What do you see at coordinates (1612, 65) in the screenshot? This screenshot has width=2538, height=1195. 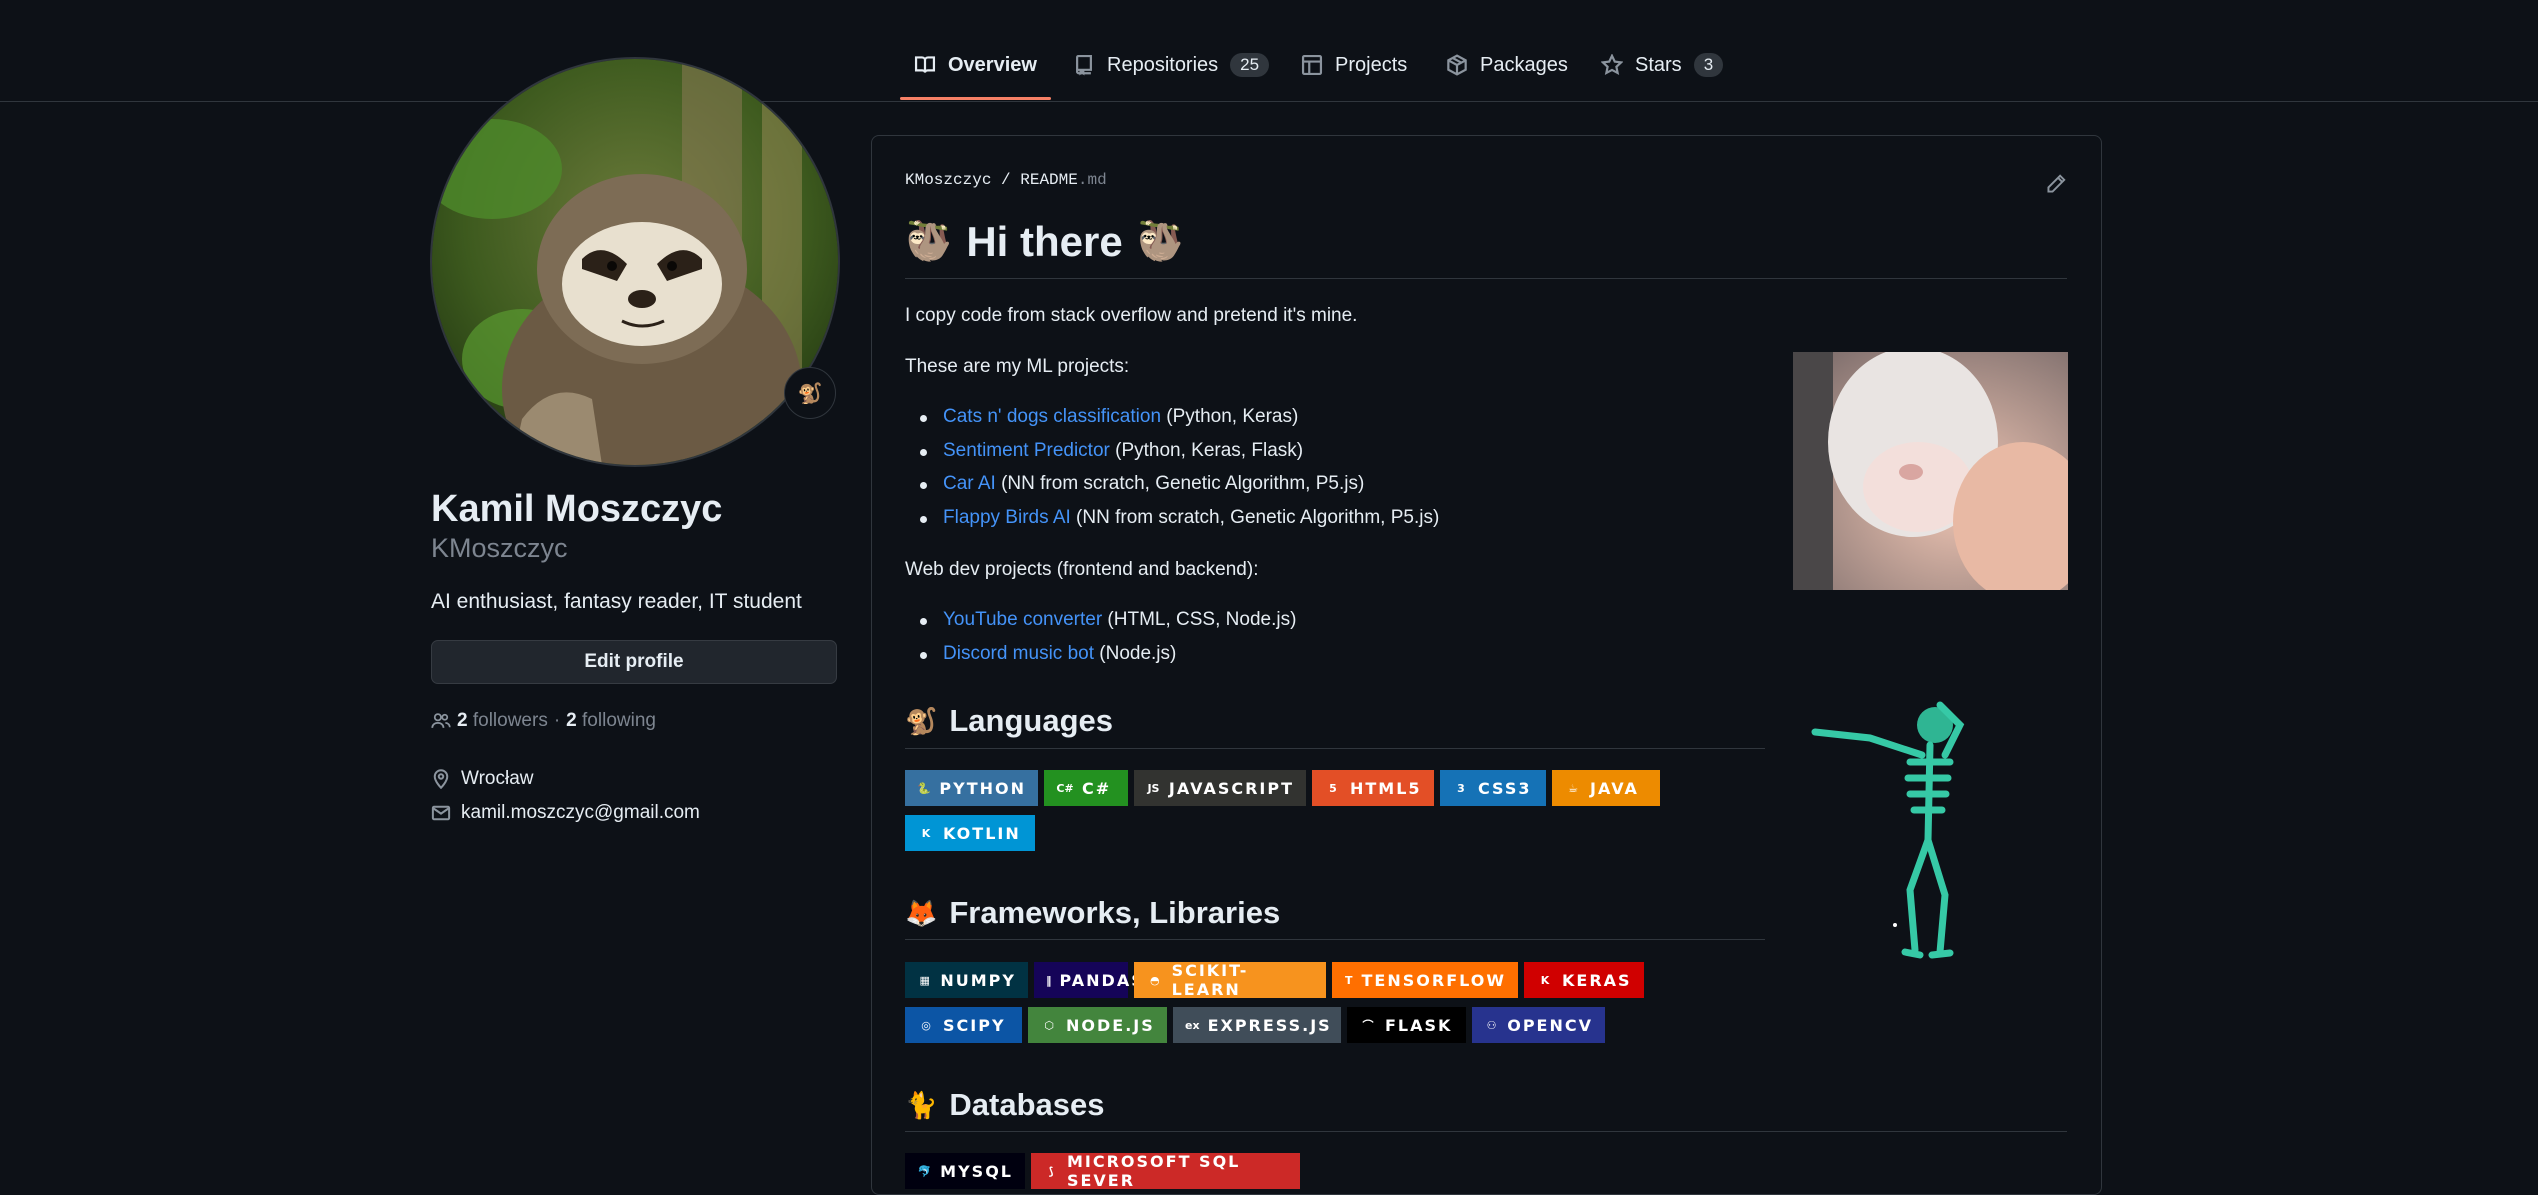 I see `star-icon` at bounding box center [1612, 65].